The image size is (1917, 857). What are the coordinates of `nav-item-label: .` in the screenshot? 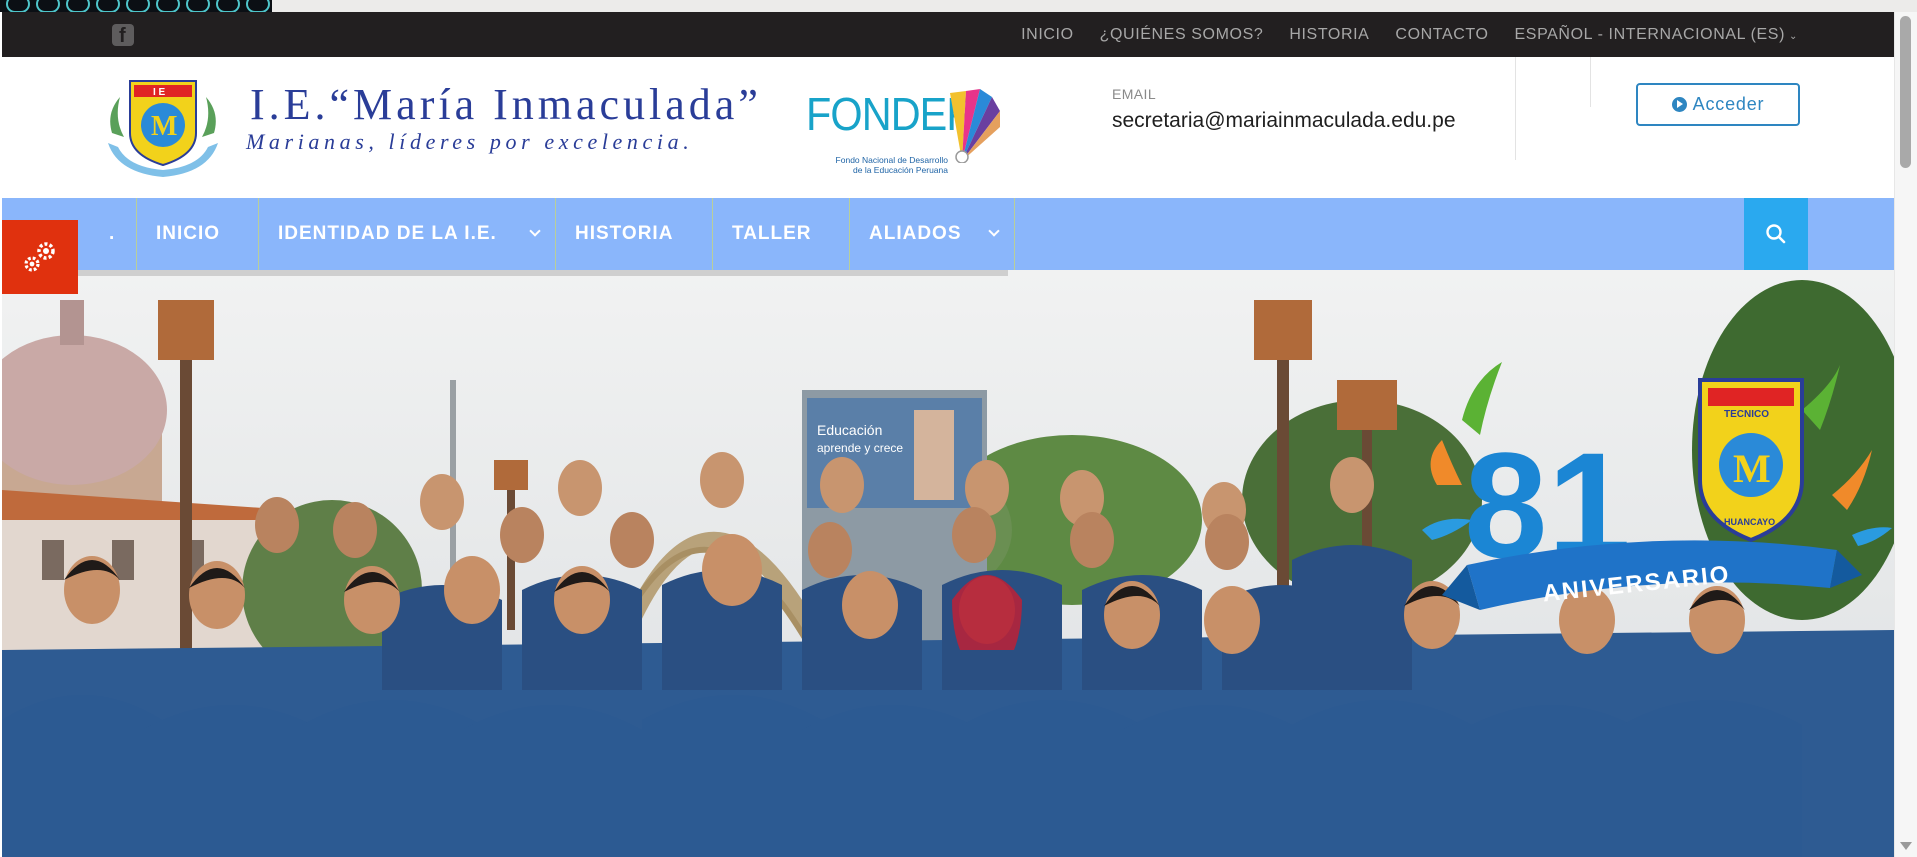 It's located at (112, 233).